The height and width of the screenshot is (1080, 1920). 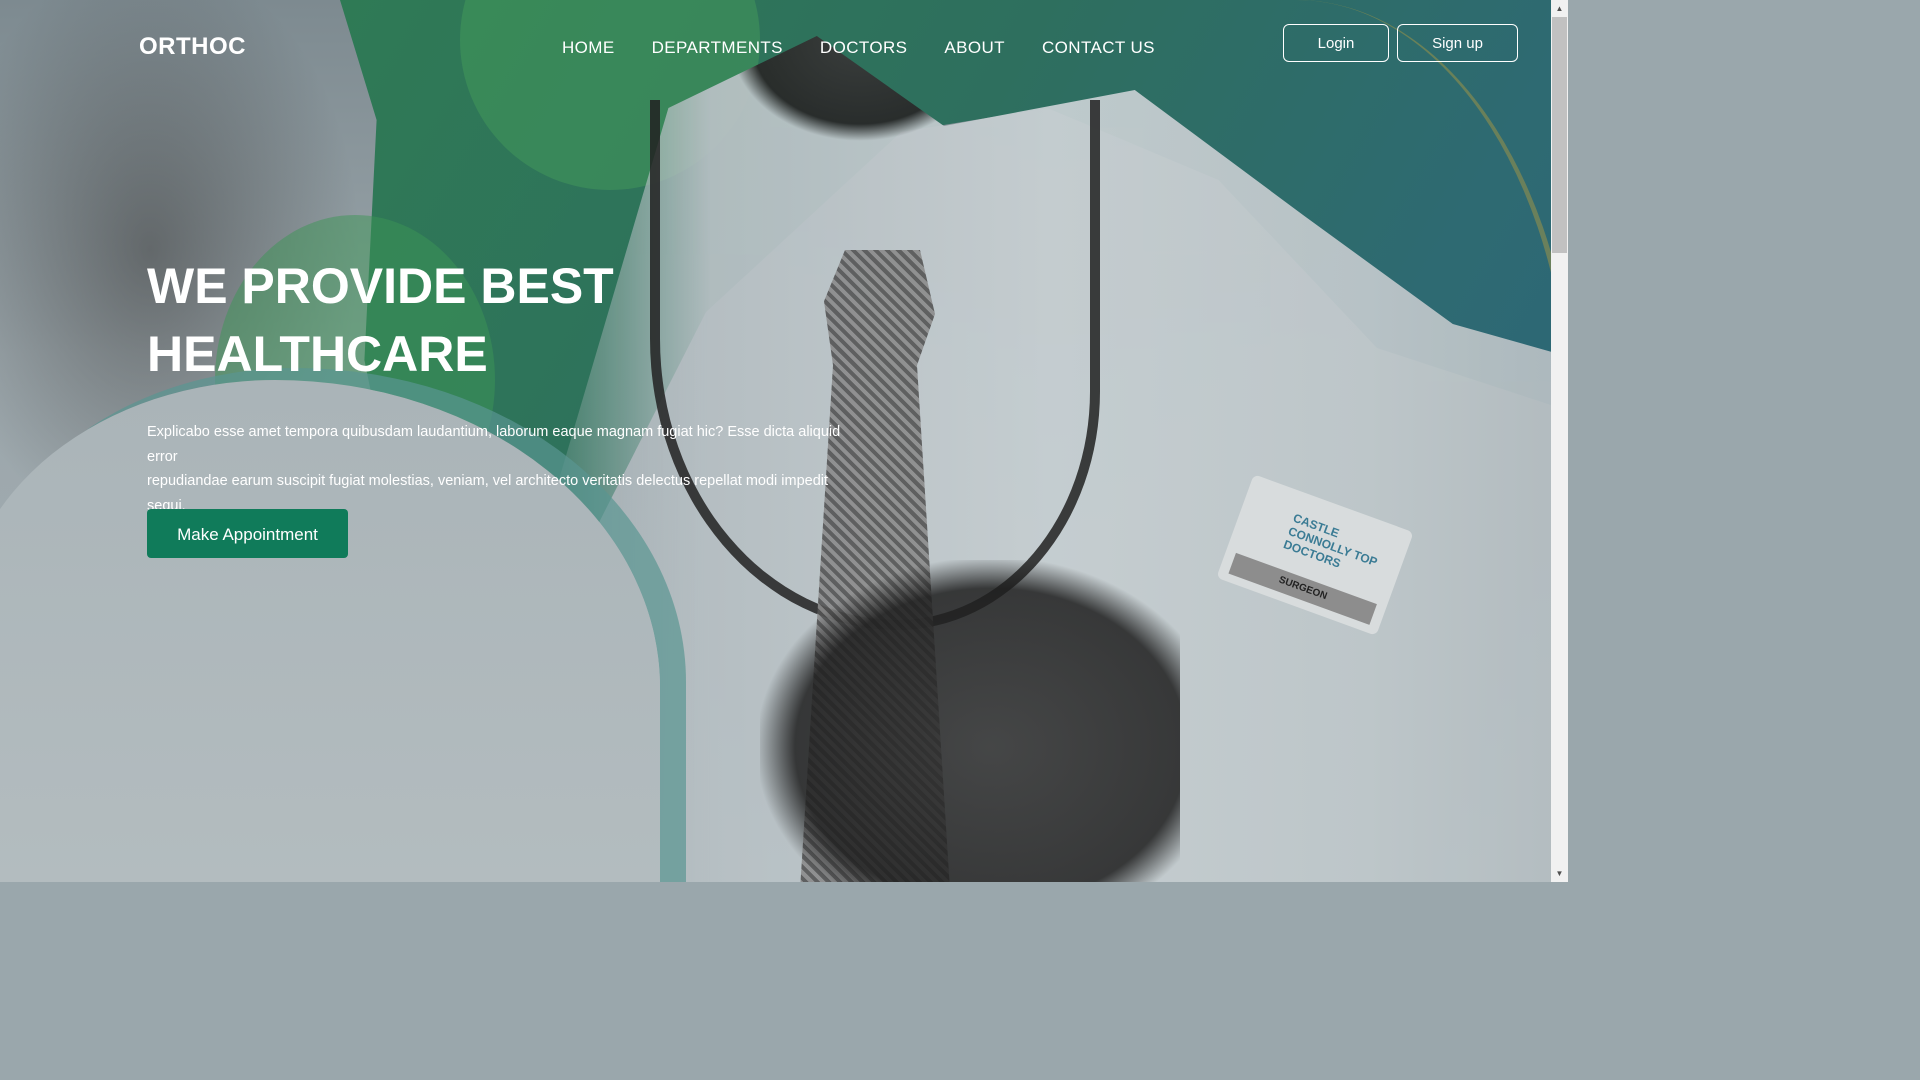 What do you see at coordinates (974, 48) in the screenshot?
I see `nav-item-about: ABOUT` at bounding box center [974, 48].